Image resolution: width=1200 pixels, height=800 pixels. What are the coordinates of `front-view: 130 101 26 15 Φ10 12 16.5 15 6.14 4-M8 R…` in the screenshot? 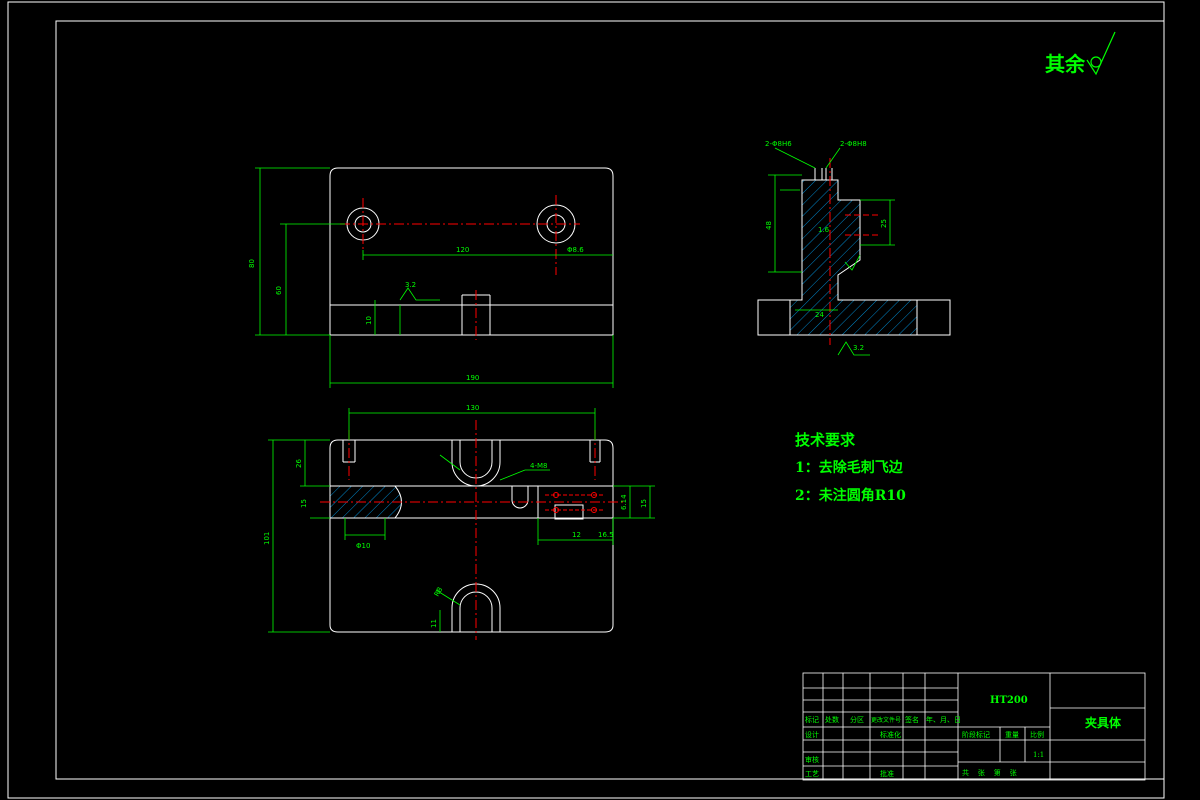 It's located at (459, 522).